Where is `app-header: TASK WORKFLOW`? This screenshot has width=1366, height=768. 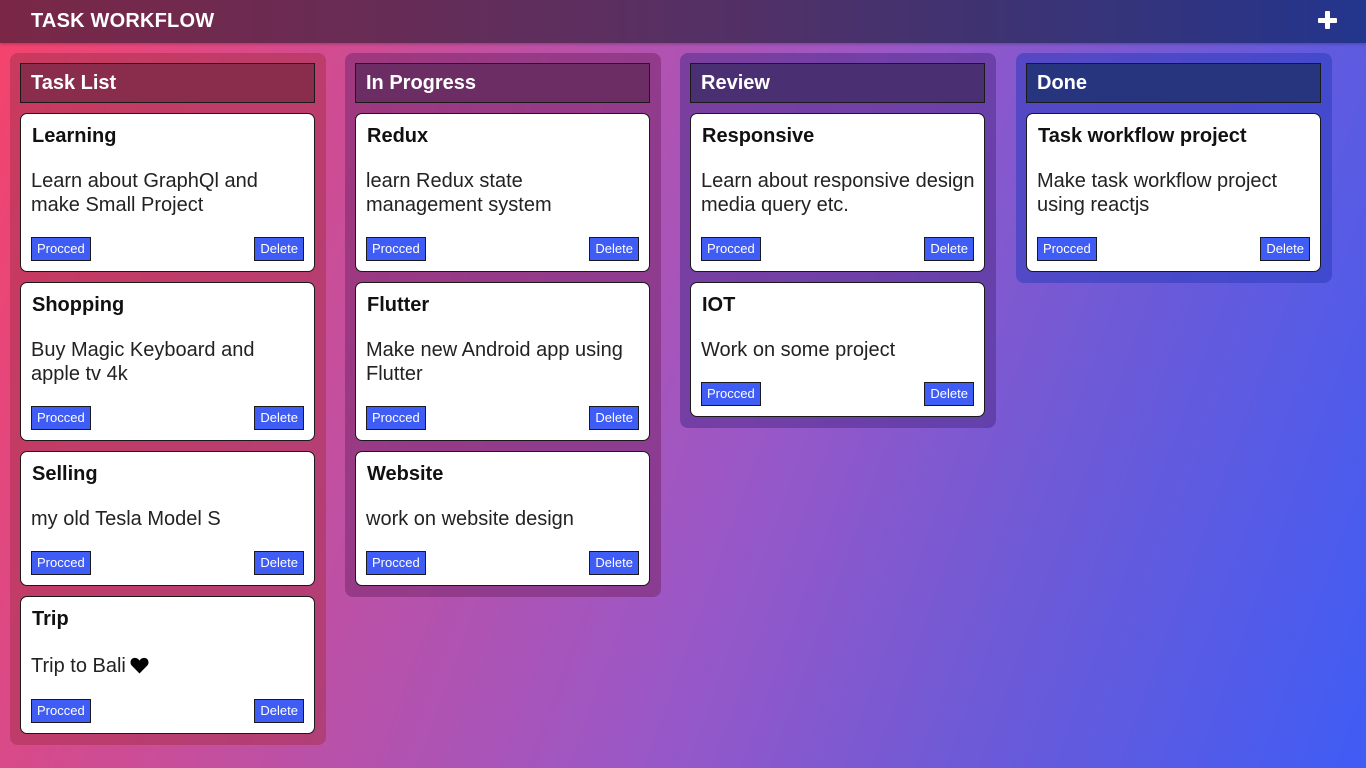
app-header: TASK WORKFLOW is located at coordinates (683, 21).